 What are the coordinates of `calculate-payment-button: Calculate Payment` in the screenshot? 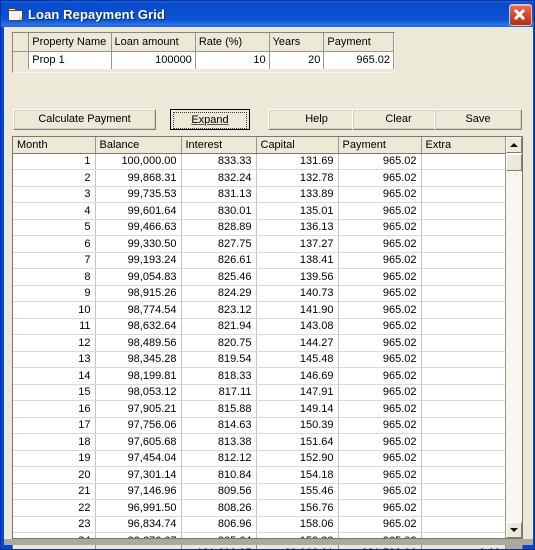 It's located at (84, 119).